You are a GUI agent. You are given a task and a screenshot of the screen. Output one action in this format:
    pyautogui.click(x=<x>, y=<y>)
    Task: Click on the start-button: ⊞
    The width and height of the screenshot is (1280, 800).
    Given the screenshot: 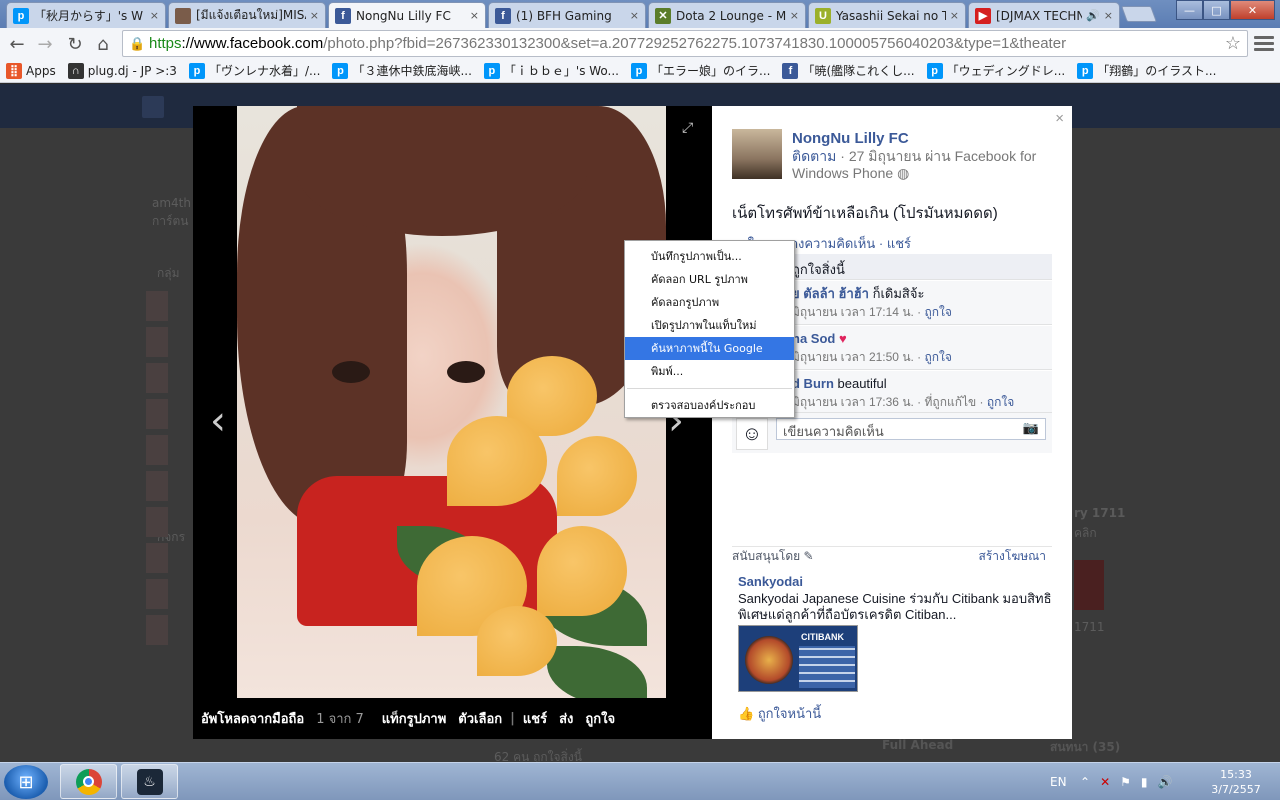 What is the action you would take?
    pyautogui.click(x=26, y=782)
    